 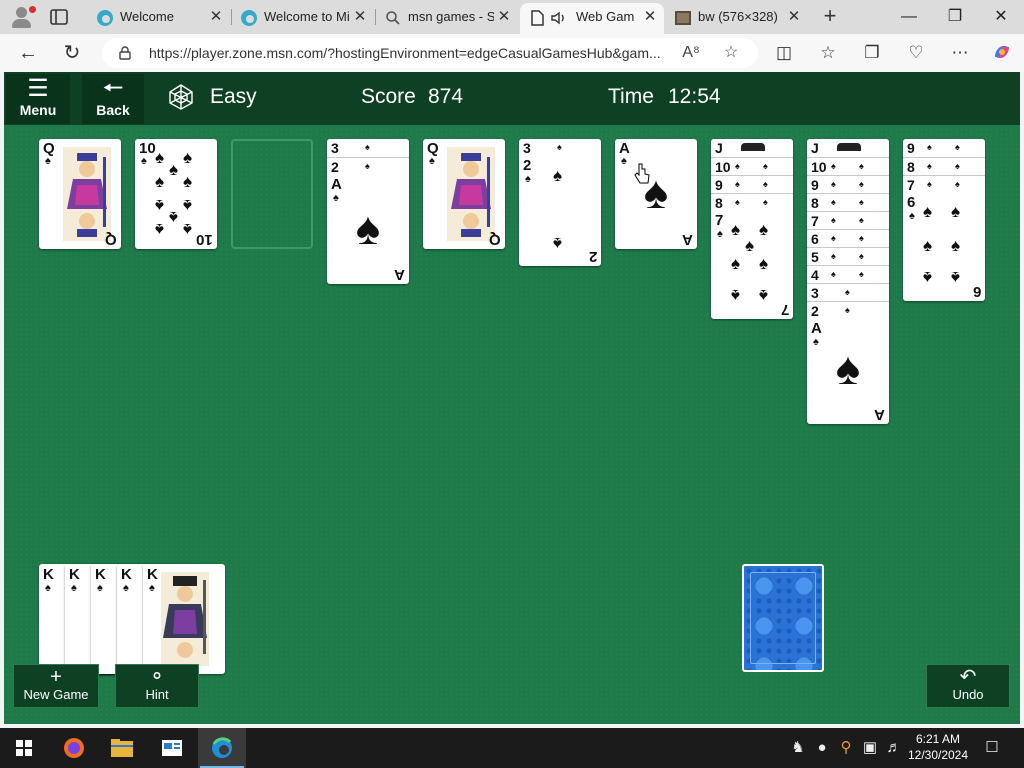 I want to click on favorites-icon: ☆, so click(x=828, y=53).